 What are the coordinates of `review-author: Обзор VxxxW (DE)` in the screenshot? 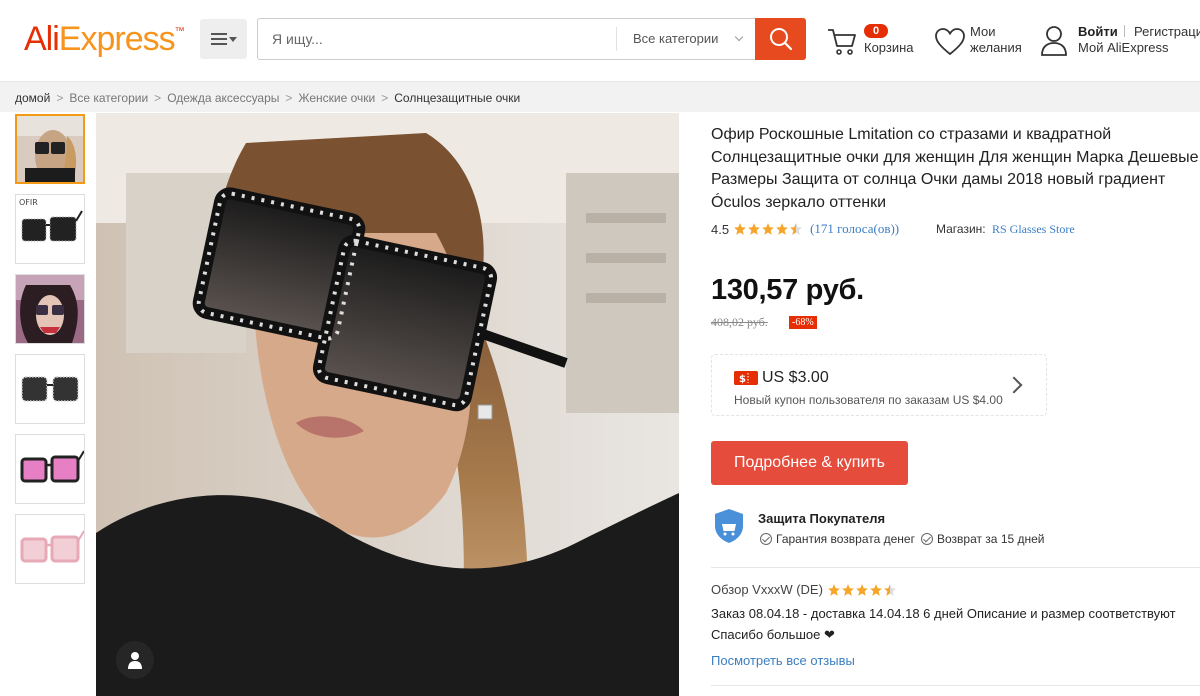 It's located at (767, 589).